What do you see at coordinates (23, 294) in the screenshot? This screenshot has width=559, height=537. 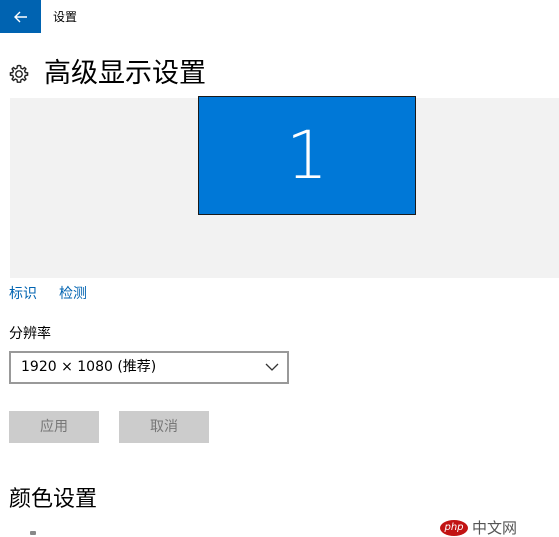 I see `identify-link: 标识` at bounding box center [23, 294].